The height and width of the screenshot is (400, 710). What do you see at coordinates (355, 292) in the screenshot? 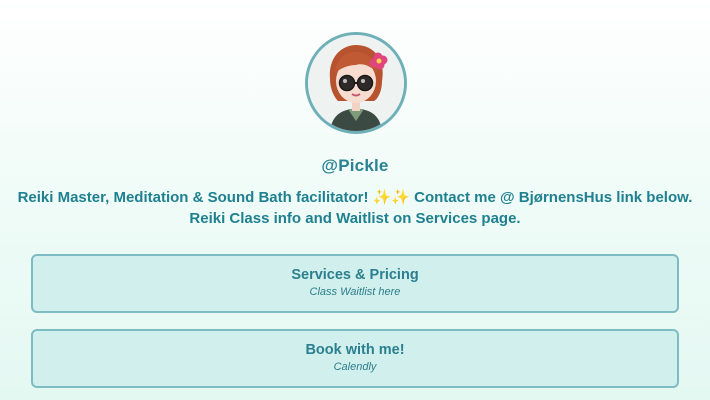
I see `link-subtitle: Class Waitlist here` at bounding box center [355, 292].